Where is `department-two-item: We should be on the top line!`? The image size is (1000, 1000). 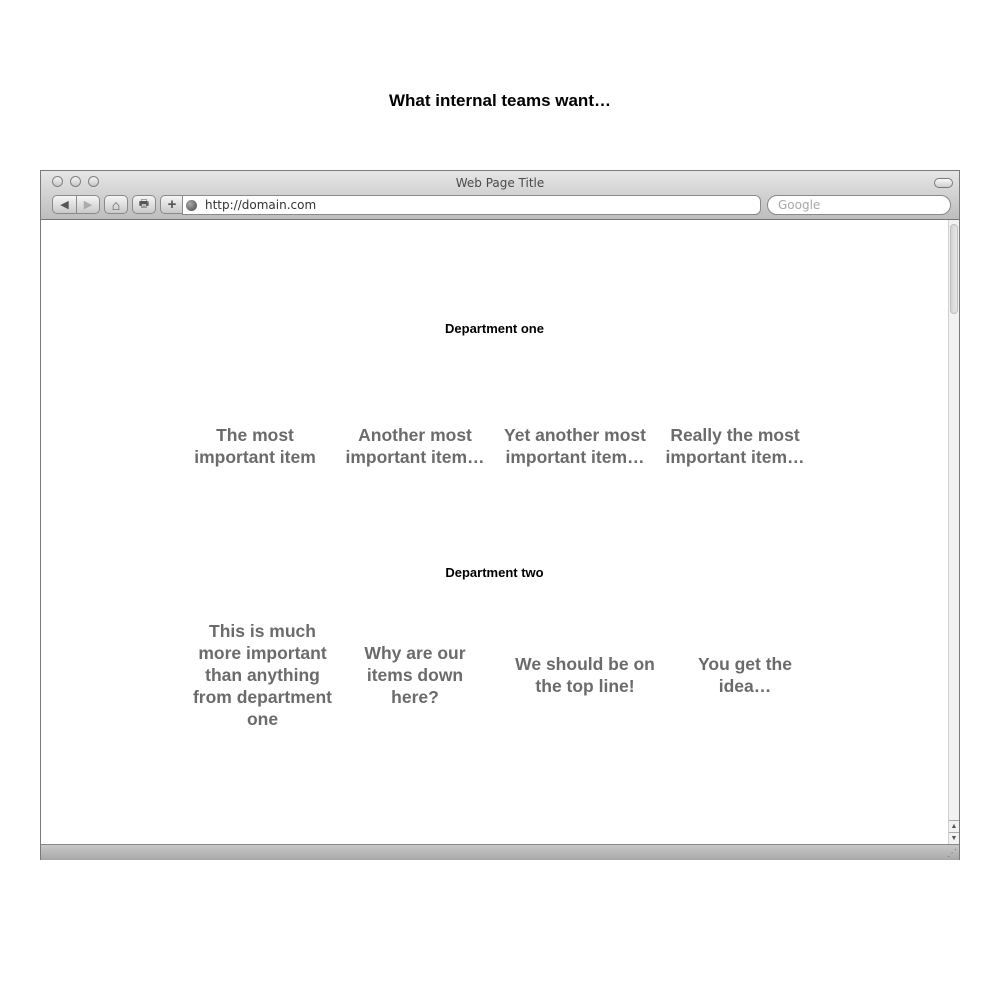 department-two-item: We should be on the top line! is located at coordinates (585, 675).